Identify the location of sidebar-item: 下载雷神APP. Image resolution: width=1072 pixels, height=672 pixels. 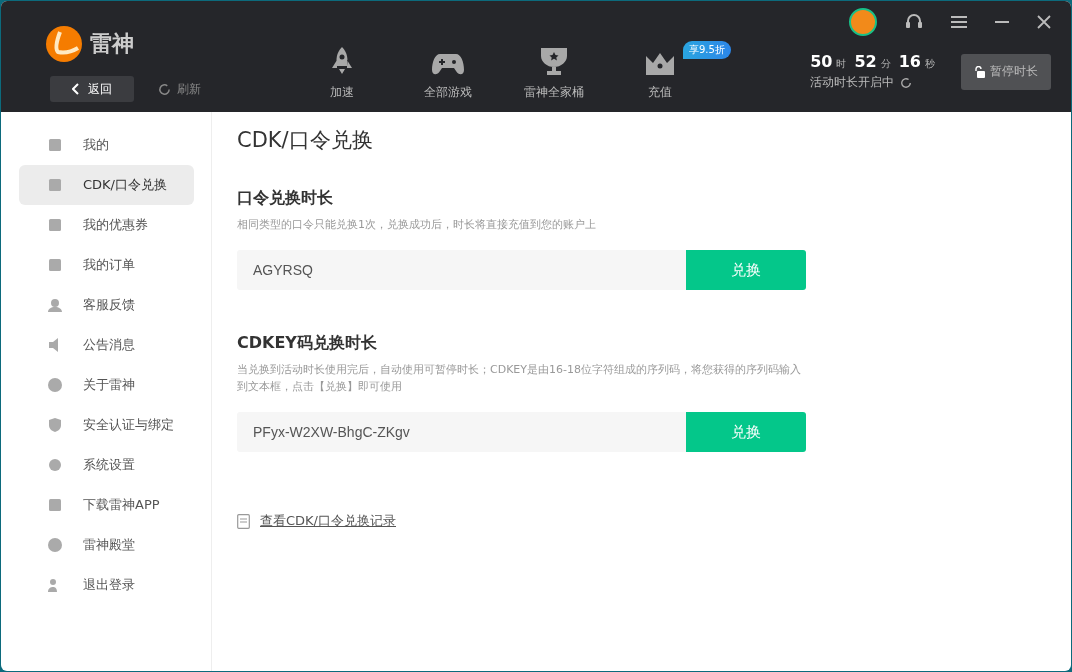
(106, 505).